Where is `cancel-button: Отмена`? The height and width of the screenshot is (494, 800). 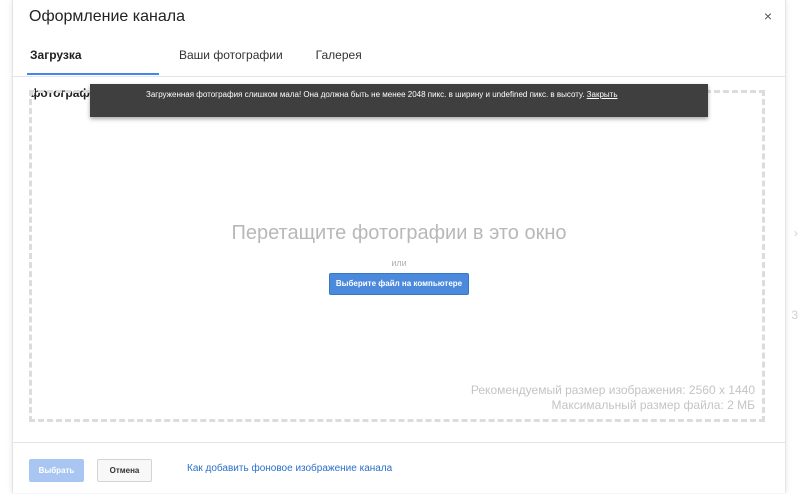 cancel-button: Отмена is located at coordinates (124, 470).